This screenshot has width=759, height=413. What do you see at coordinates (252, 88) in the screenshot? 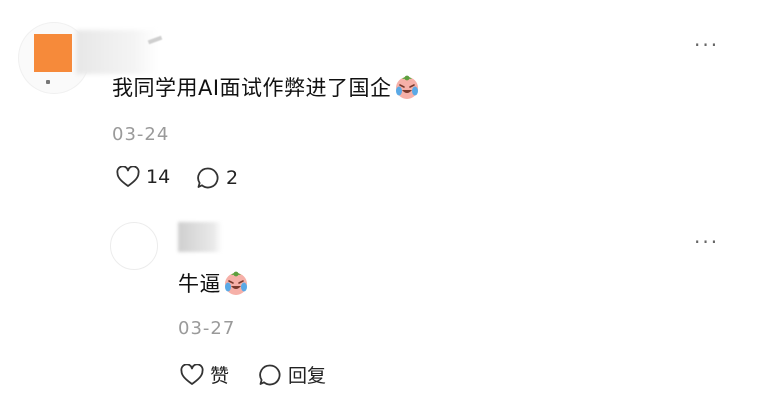
I see `comment-text: 我同学用AI面试作弊进了国企` at bounding box center [252, 88].